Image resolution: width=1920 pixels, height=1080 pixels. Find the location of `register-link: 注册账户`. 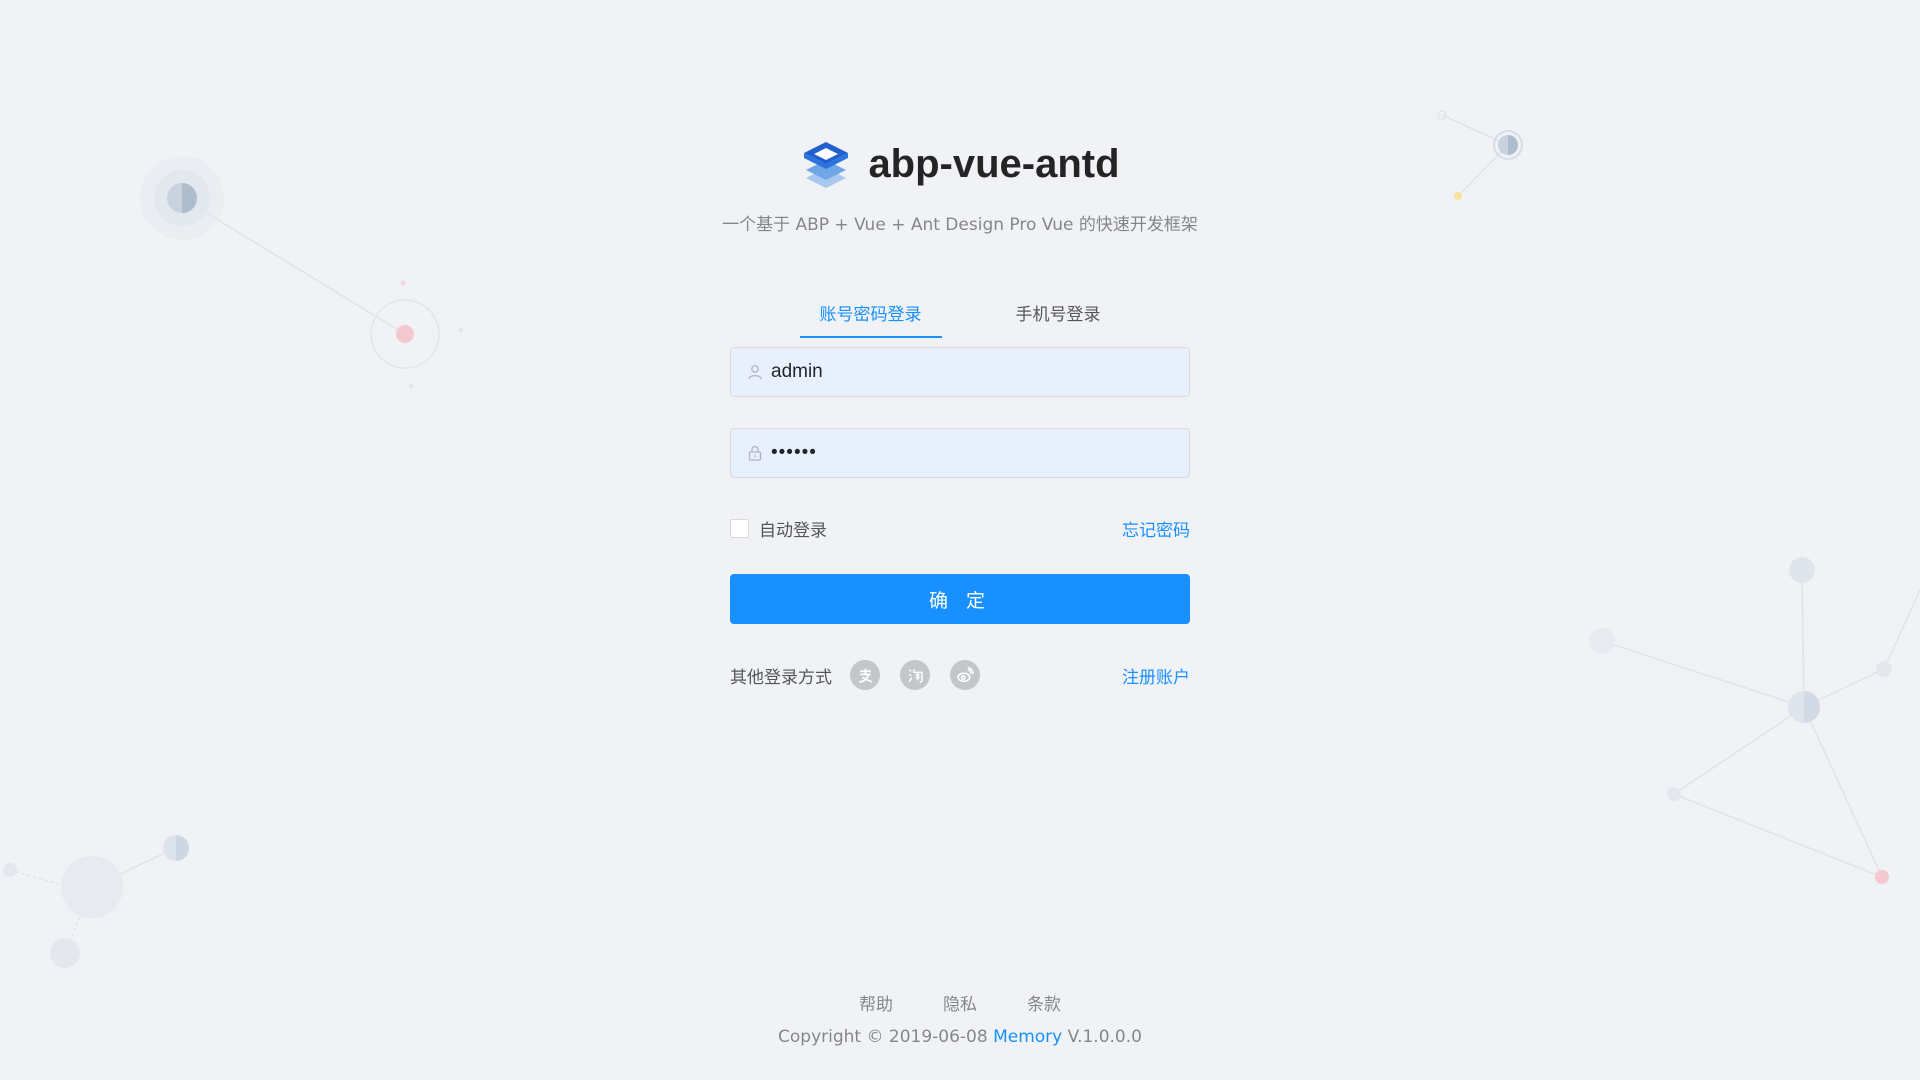

register-link: 注册账户 is located at coordinates (1156, 675).